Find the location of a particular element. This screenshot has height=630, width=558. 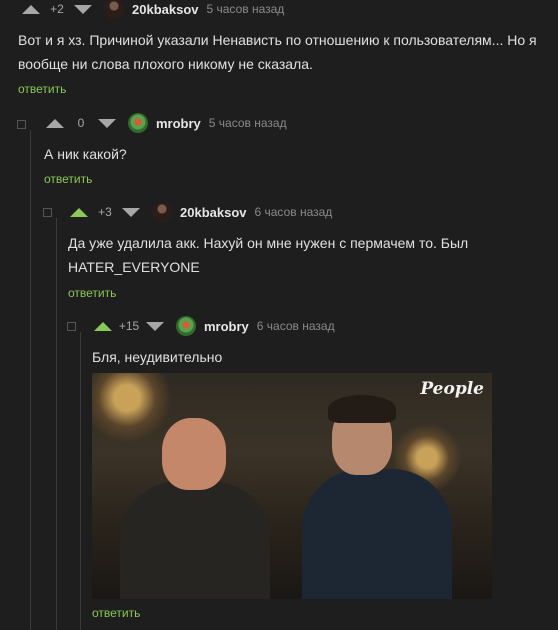

studio-light is located at coordinates (132, 408).